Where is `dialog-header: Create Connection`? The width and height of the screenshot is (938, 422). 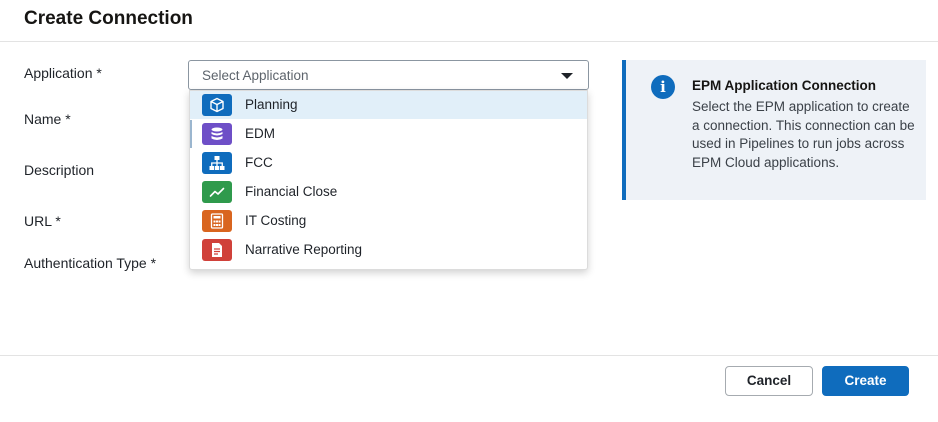 dialog-header: Create Connection is located at coordinates (469, 21).